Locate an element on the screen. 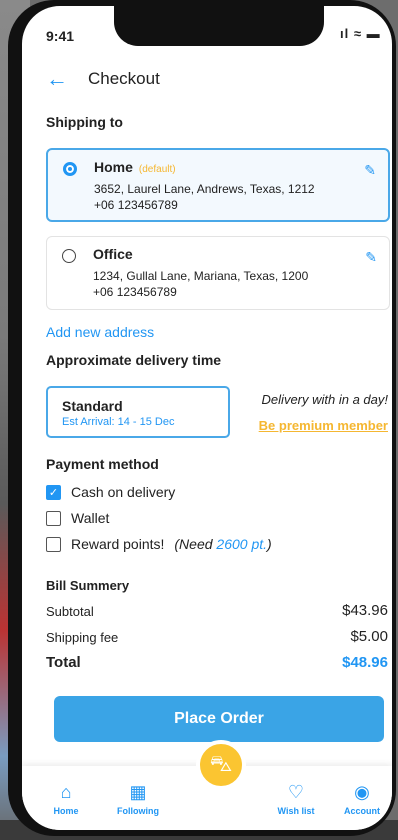  nav-following: ▦ Following is located at coordinates (138, 799).